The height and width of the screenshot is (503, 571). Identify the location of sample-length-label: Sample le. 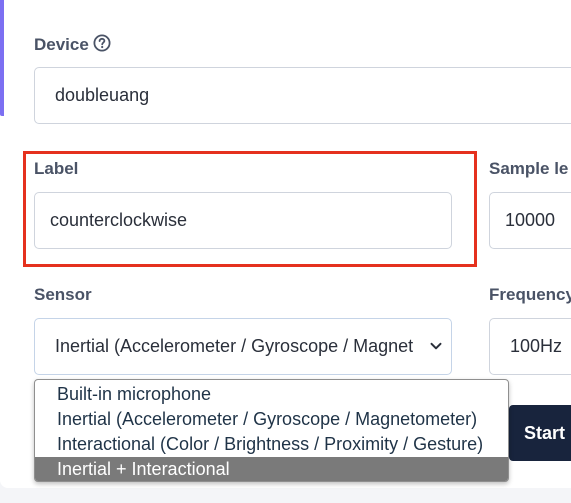
(529, 168).